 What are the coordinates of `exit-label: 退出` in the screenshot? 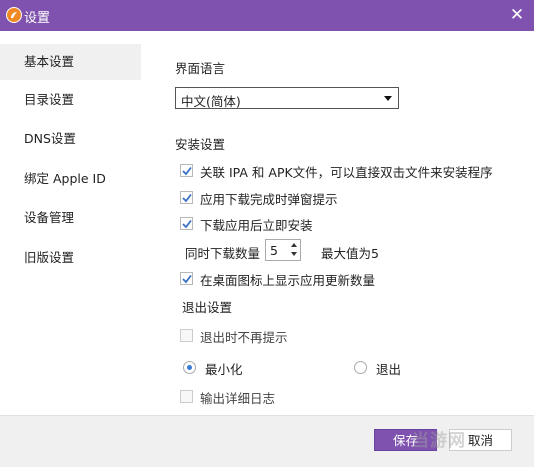 It's located at (389, 369).